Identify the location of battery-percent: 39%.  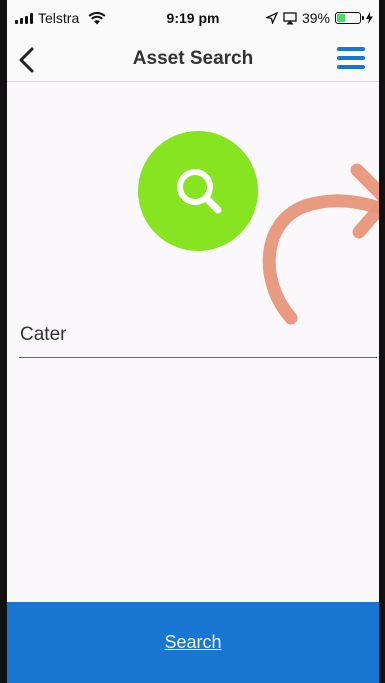
(315, 18).